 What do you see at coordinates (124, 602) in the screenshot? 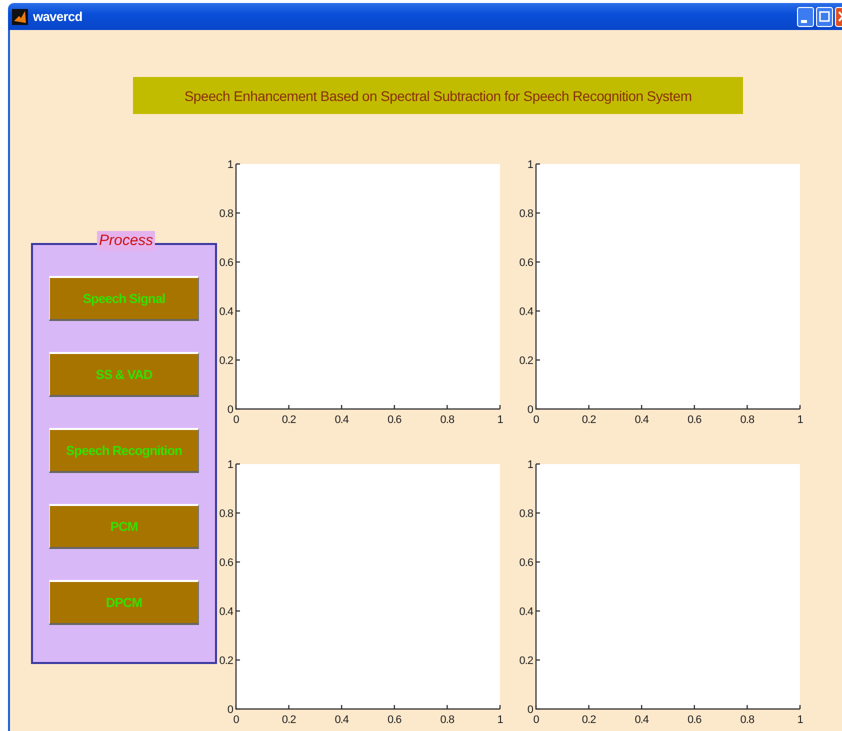
I see `process-button: DPCM` at bounding box center [124, 602].